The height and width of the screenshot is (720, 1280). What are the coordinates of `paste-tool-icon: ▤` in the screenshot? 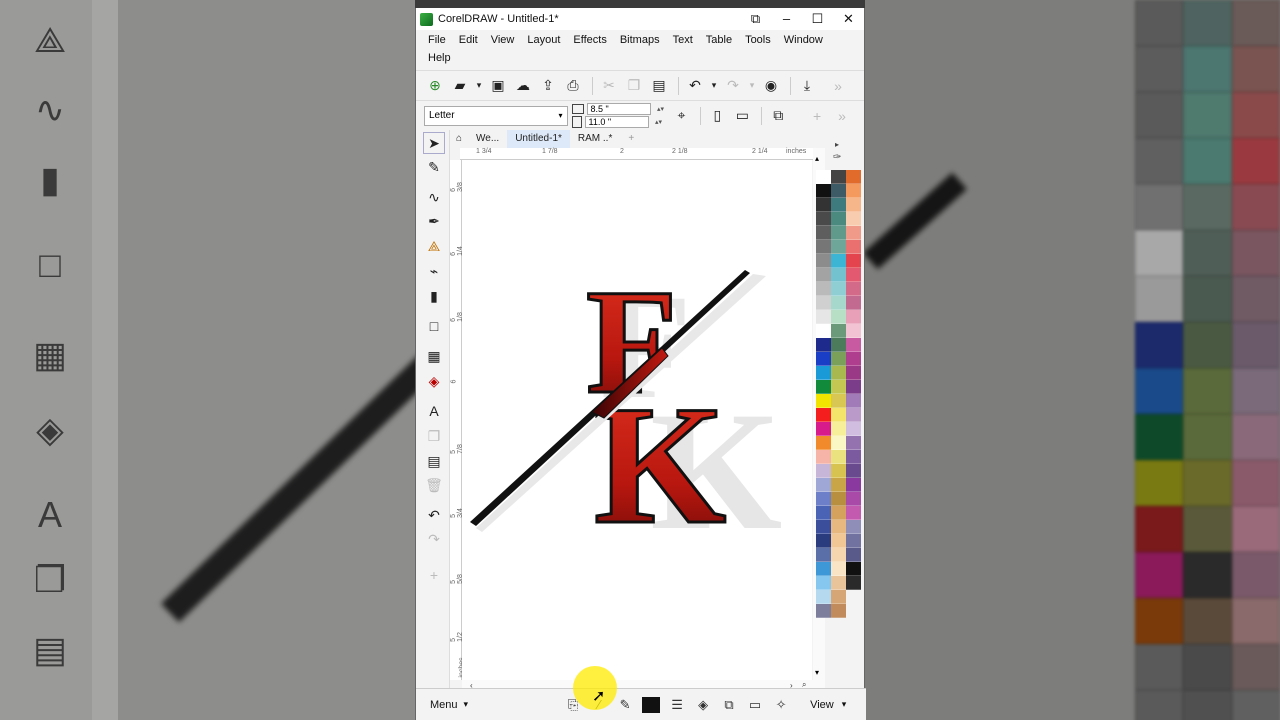 It's located at (434, 461).